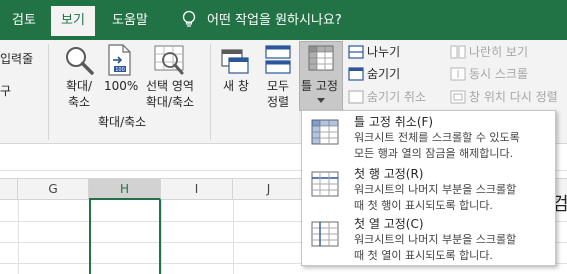 This screenshot has height=274, width=567. What do you see at coordinates (235, 60) in the screenshot?
I see `new-window-icon` at bounding box center [235, 60].